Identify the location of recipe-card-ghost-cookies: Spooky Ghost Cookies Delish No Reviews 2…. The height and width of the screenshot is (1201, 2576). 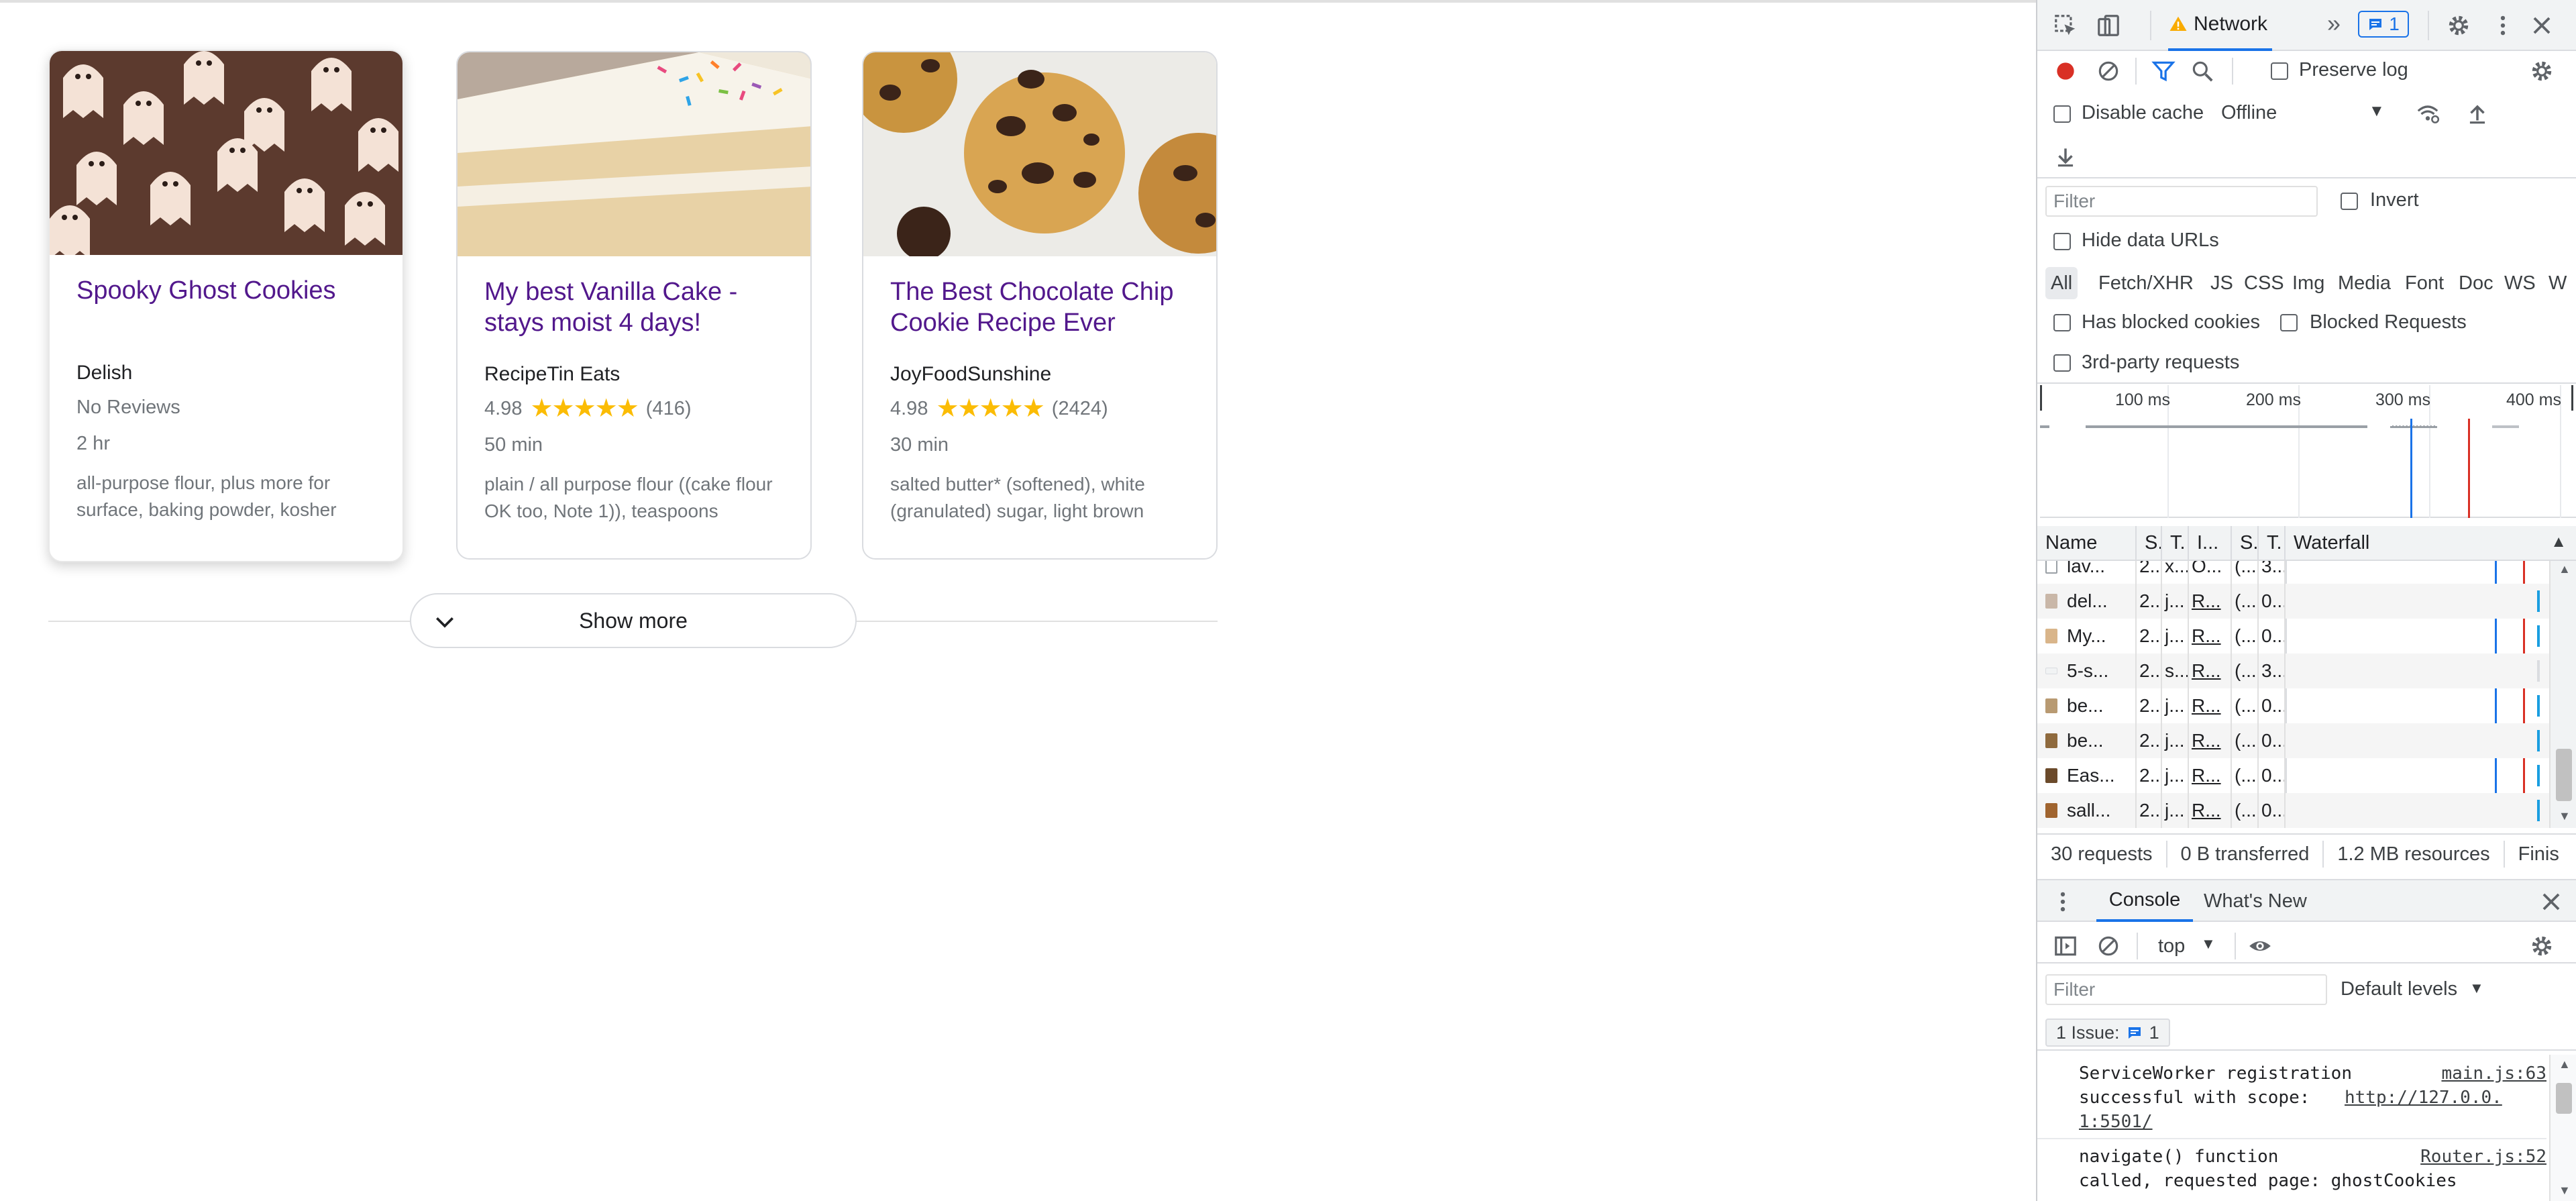
(226, 306).